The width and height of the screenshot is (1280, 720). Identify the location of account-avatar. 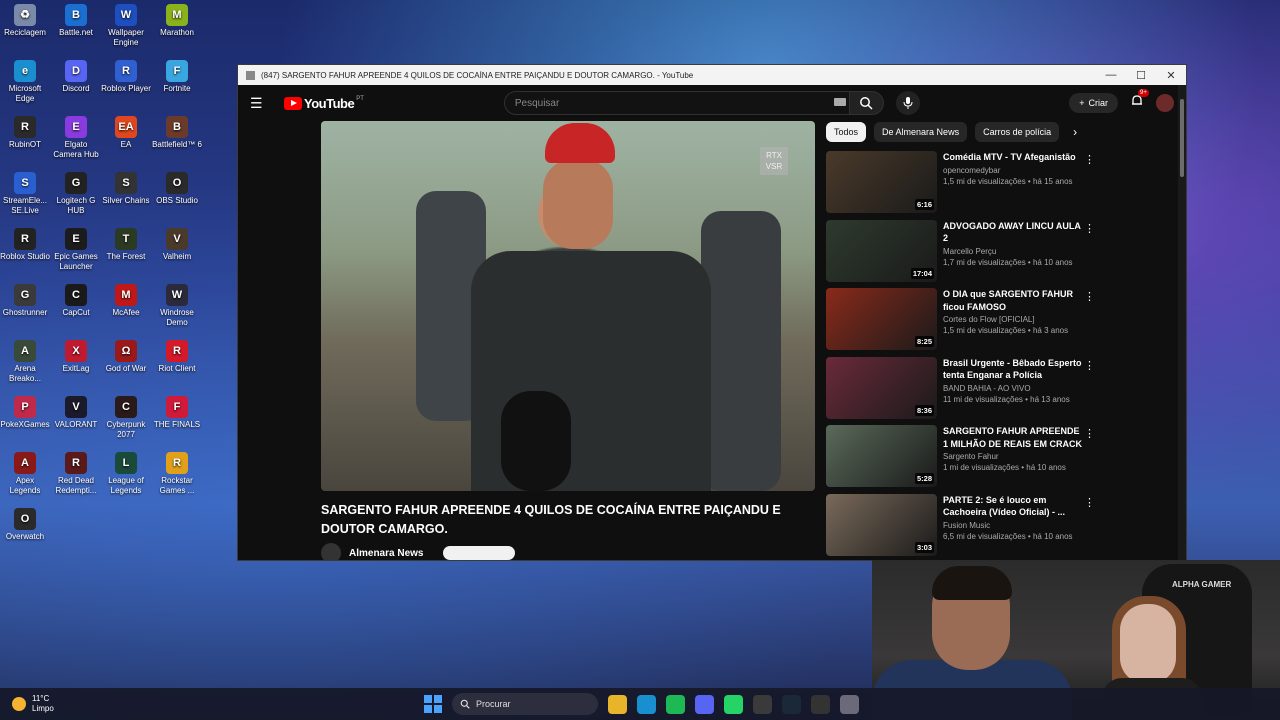
(1165, 103).